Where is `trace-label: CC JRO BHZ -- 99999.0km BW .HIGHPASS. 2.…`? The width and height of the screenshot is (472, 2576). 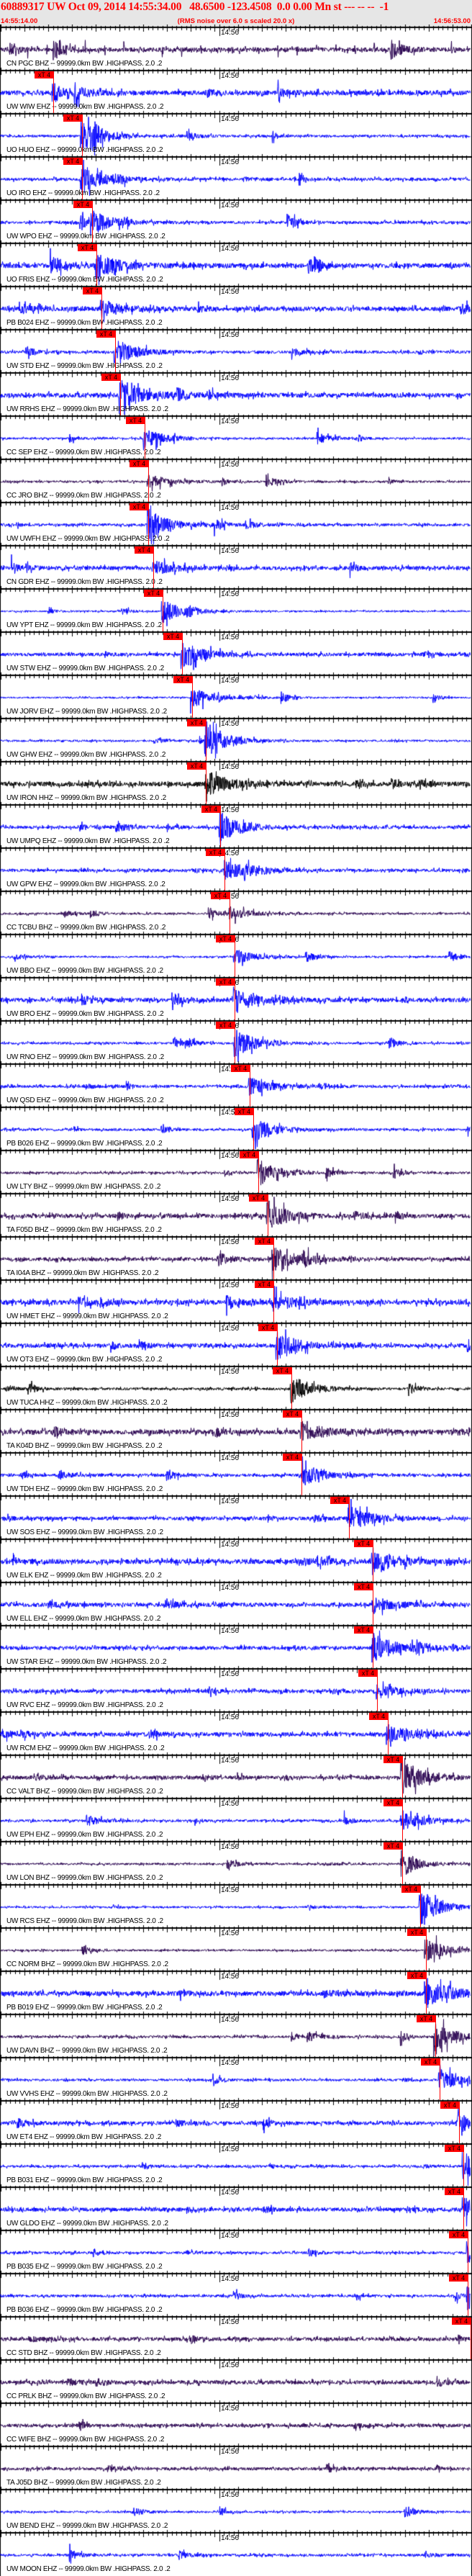 trace-label: CC JRO BHZ -- 99999.0km BW .HIGHPASS. 2.… is located at coordinates (83, 496).